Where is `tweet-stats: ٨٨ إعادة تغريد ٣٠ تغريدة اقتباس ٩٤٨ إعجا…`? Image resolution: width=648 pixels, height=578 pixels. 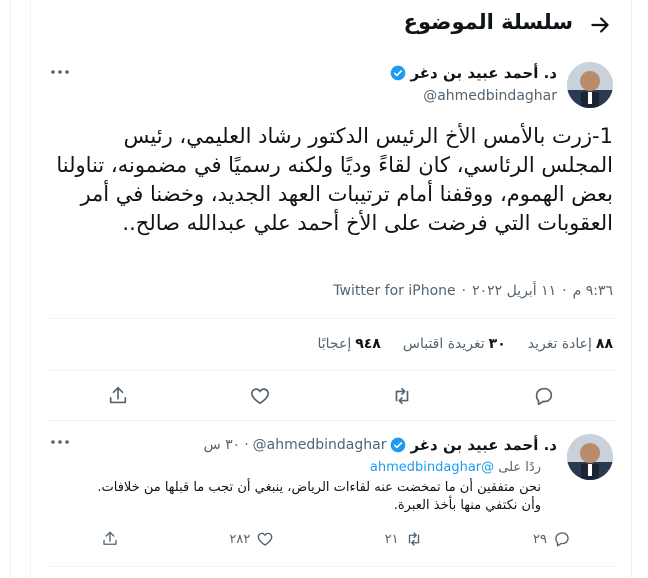
tweet-stats: ٨٨ إعادة تغريد ٣٠ تغريدة اقتباس ٩٤٨ إعجا… is located at coordinates (466, 344).